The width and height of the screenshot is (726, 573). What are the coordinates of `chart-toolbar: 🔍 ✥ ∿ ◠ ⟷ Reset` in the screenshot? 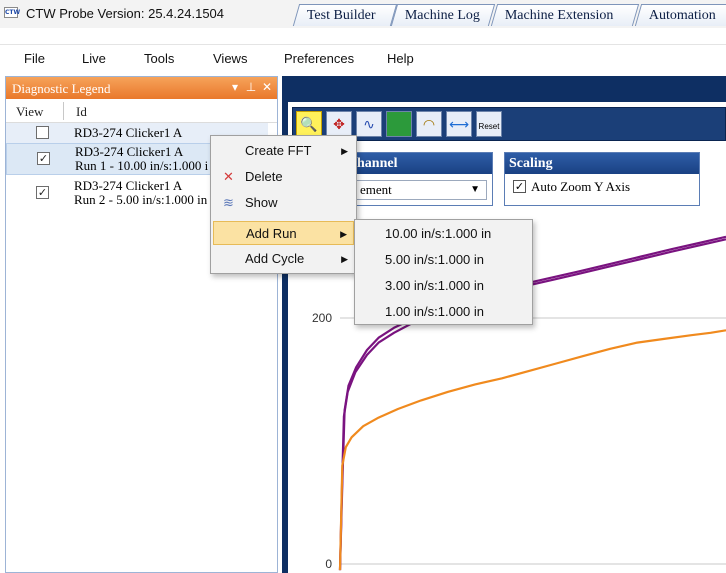 It's located at (509, 124).